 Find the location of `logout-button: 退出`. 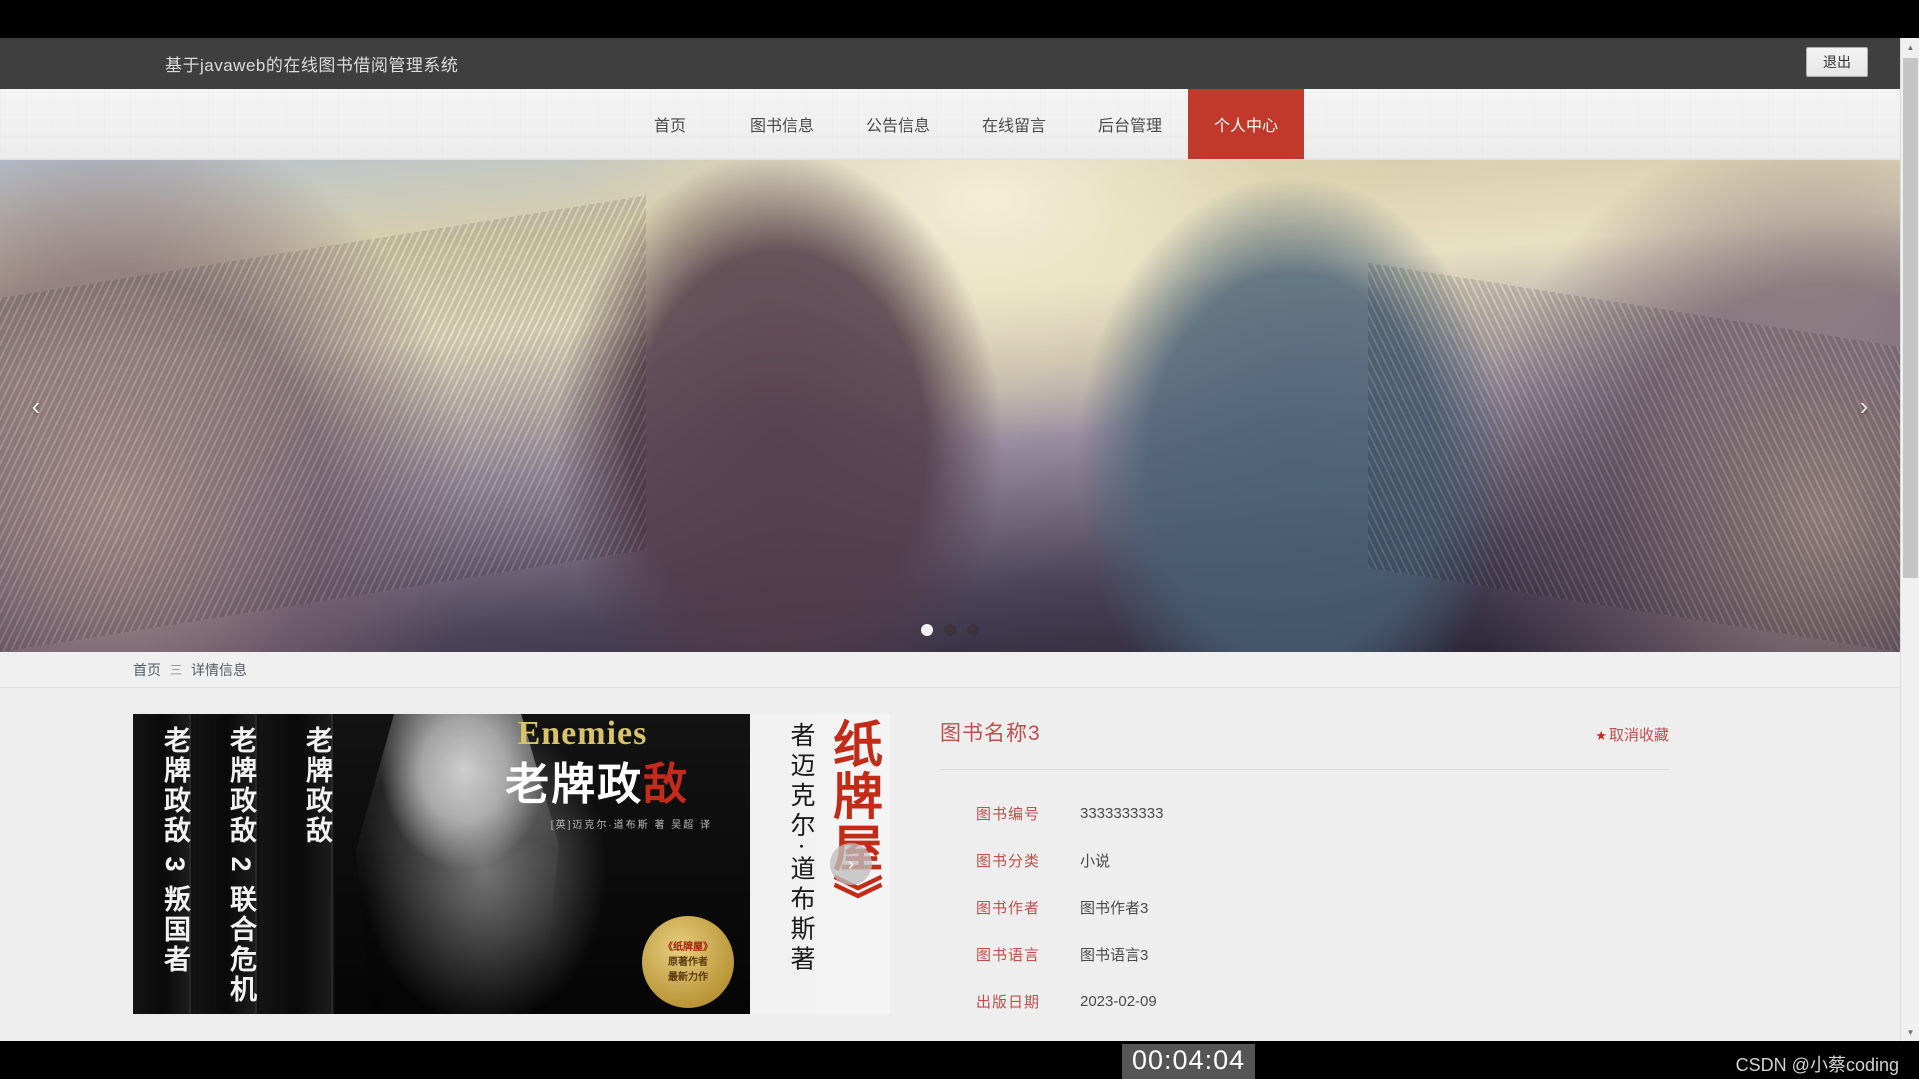

logout-button: 退出 is located at coordinates (1837, 62).